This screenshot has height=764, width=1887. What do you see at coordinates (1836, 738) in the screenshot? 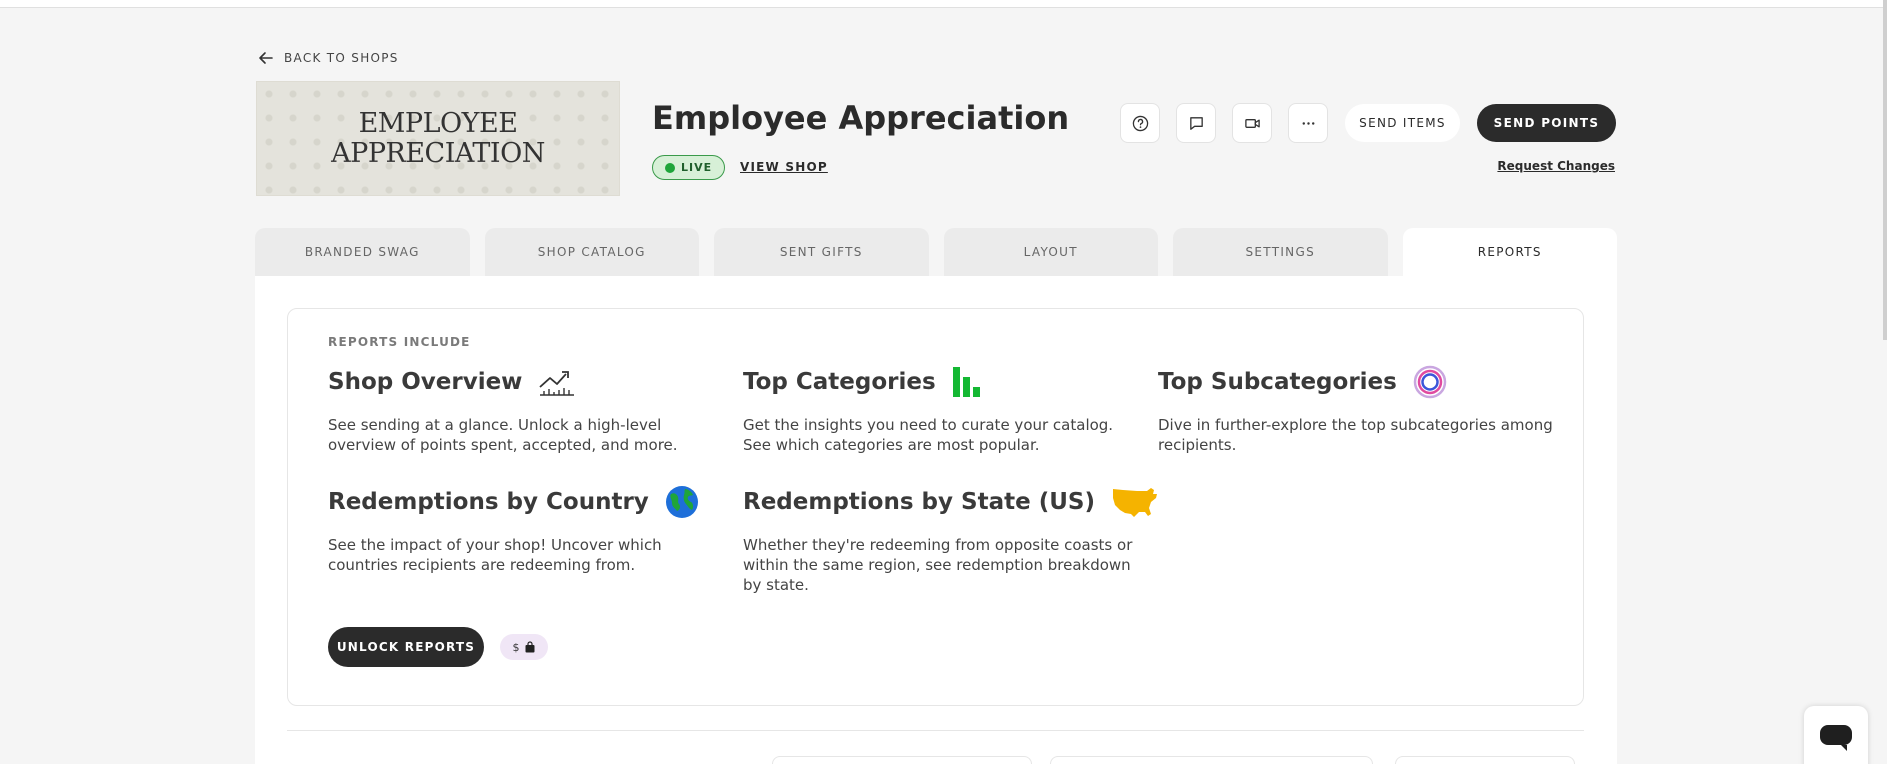
I see `chat-icon` at bounding box center [1836, 738].